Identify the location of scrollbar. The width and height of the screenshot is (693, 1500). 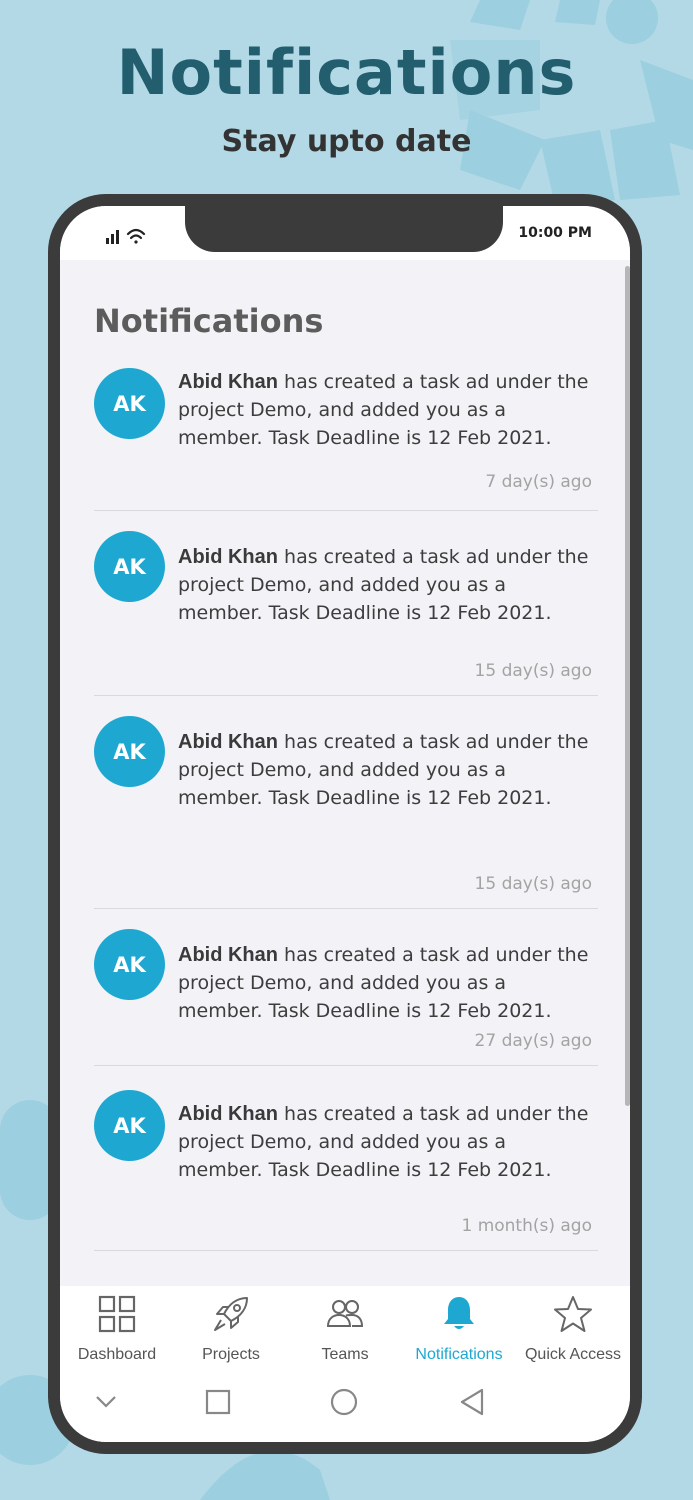
(627, 686).